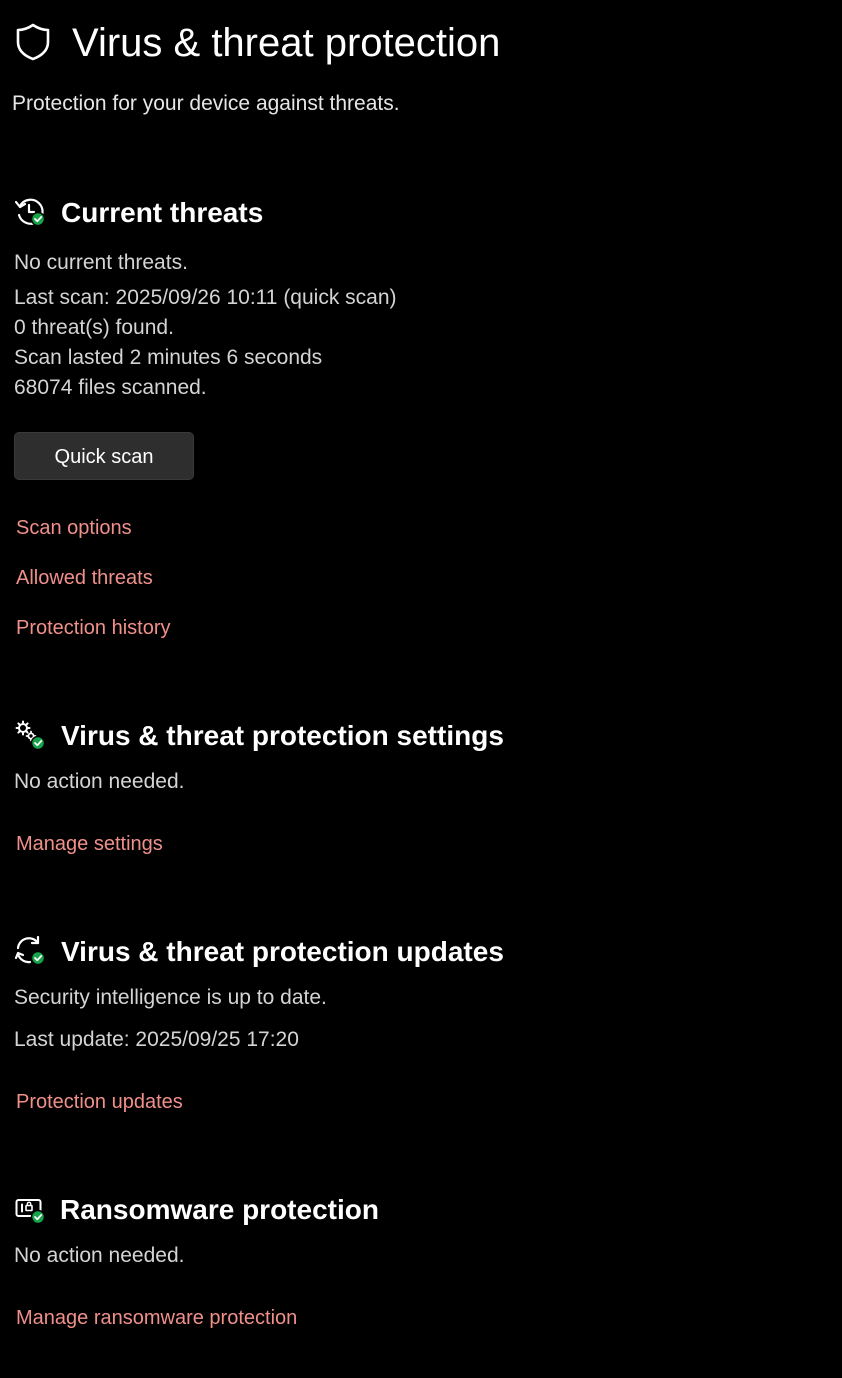 This screenshot has width=842, height=1378. Describe the element at coordinates (89, 844) in the screenshot. I see `manage-settings-link: Manage settings` at that location.